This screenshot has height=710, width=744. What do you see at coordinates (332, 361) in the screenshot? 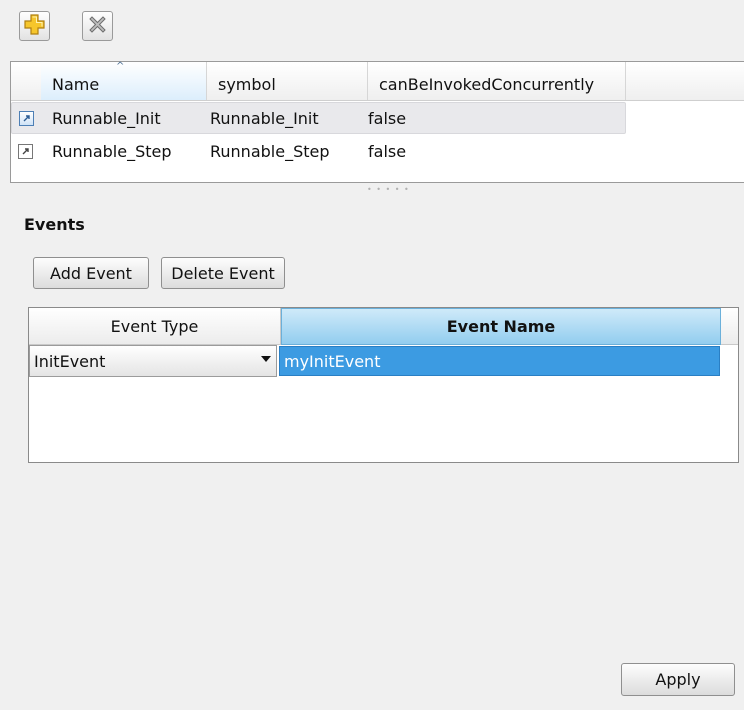
I see `event-name-value: myInitEvent` at bounding box center [332, 361].